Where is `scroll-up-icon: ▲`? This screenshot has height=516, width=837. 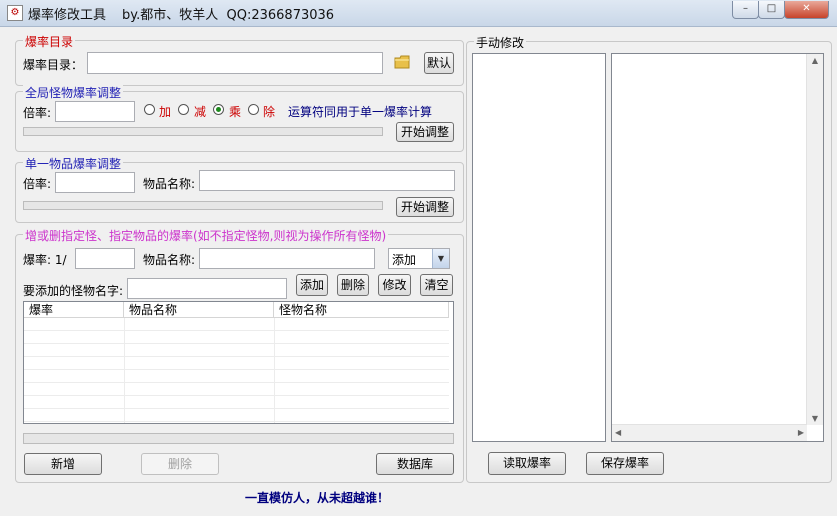 scroll-up-icon: ▲ is located at coordinates (815, 60).